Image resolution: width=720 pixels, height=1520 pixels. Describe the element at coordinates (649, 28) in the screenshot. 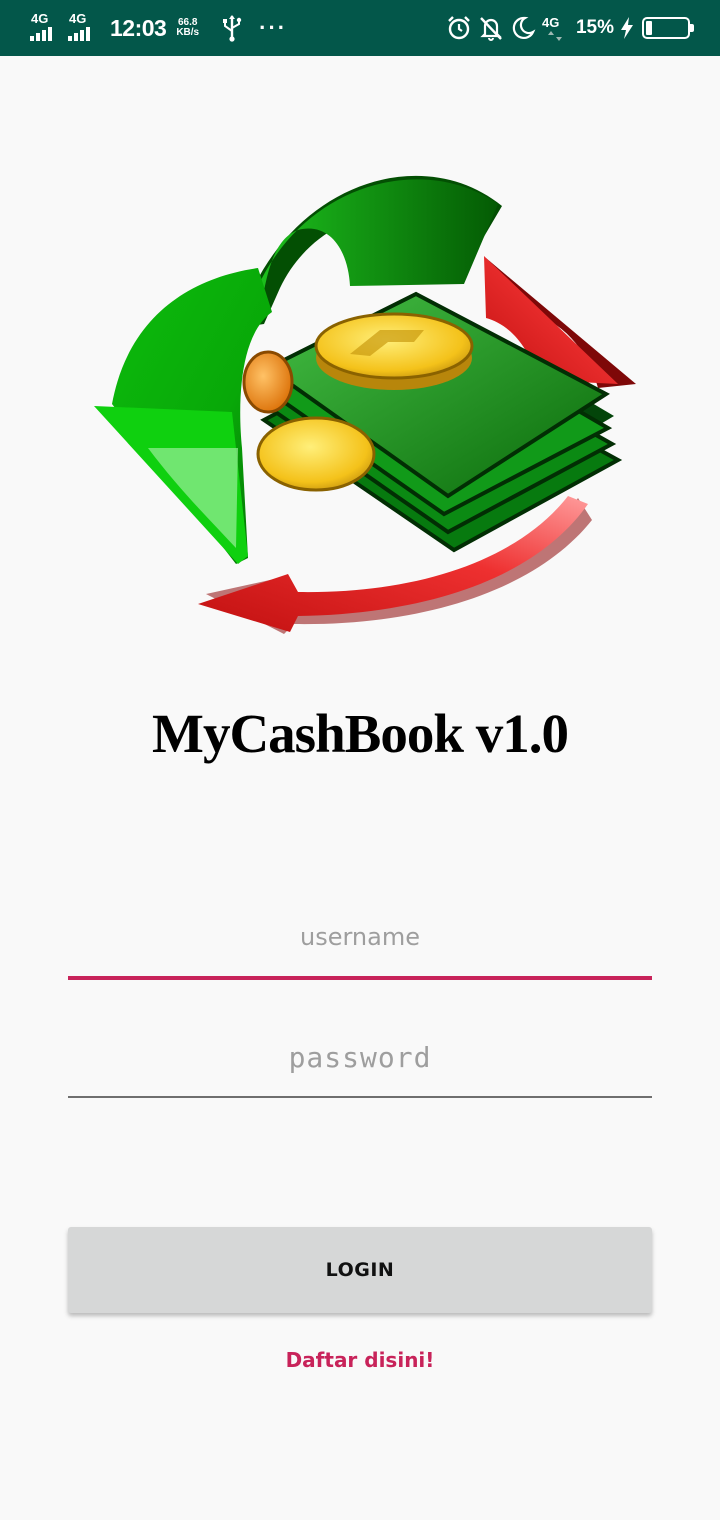

I see `battery-fill` at that location.